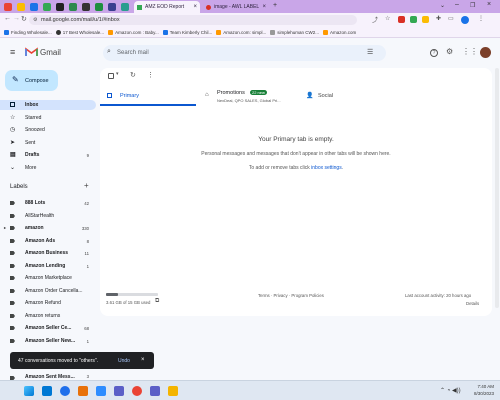 This screenshot has width=500, height=400. Describe the element at coordinates (65, 391) in the screenshot. I see `edge-icon` at that location.